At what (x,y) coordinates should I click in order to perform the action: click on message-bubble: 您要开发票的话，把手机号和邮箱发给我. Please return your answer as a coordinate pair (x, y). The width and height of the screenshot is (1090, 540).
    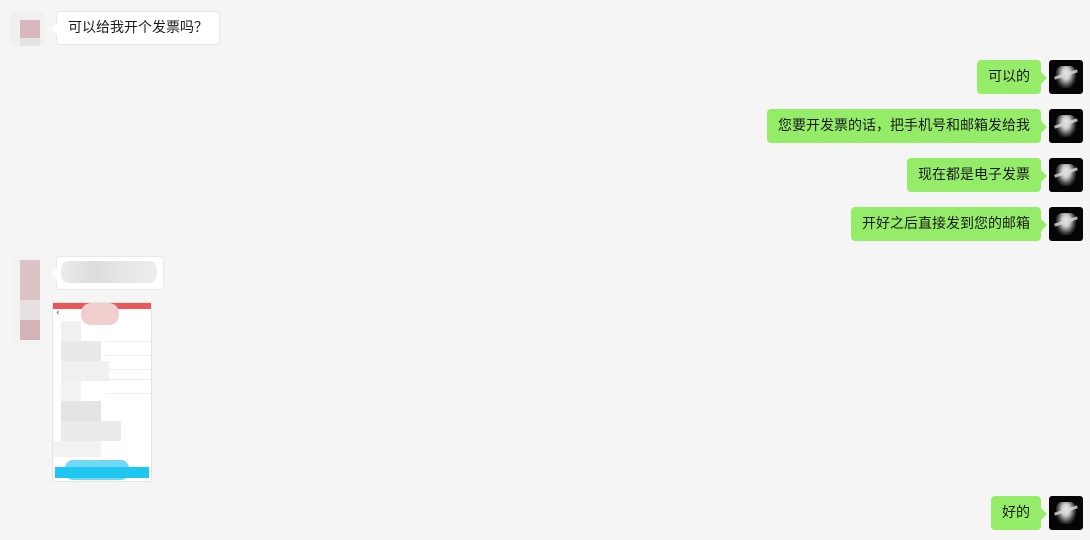
    Looking at the image, I should click on (907, 126).